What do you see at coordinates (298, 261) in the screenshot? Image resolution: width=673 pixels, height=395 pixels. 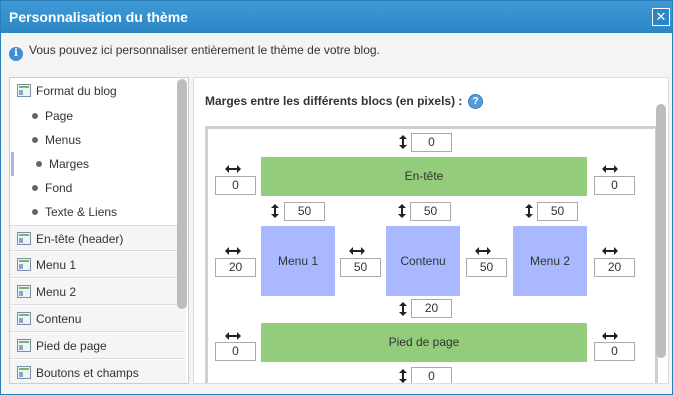 I see `menu1-block: Menu 1` at bounding box center [298, 261].